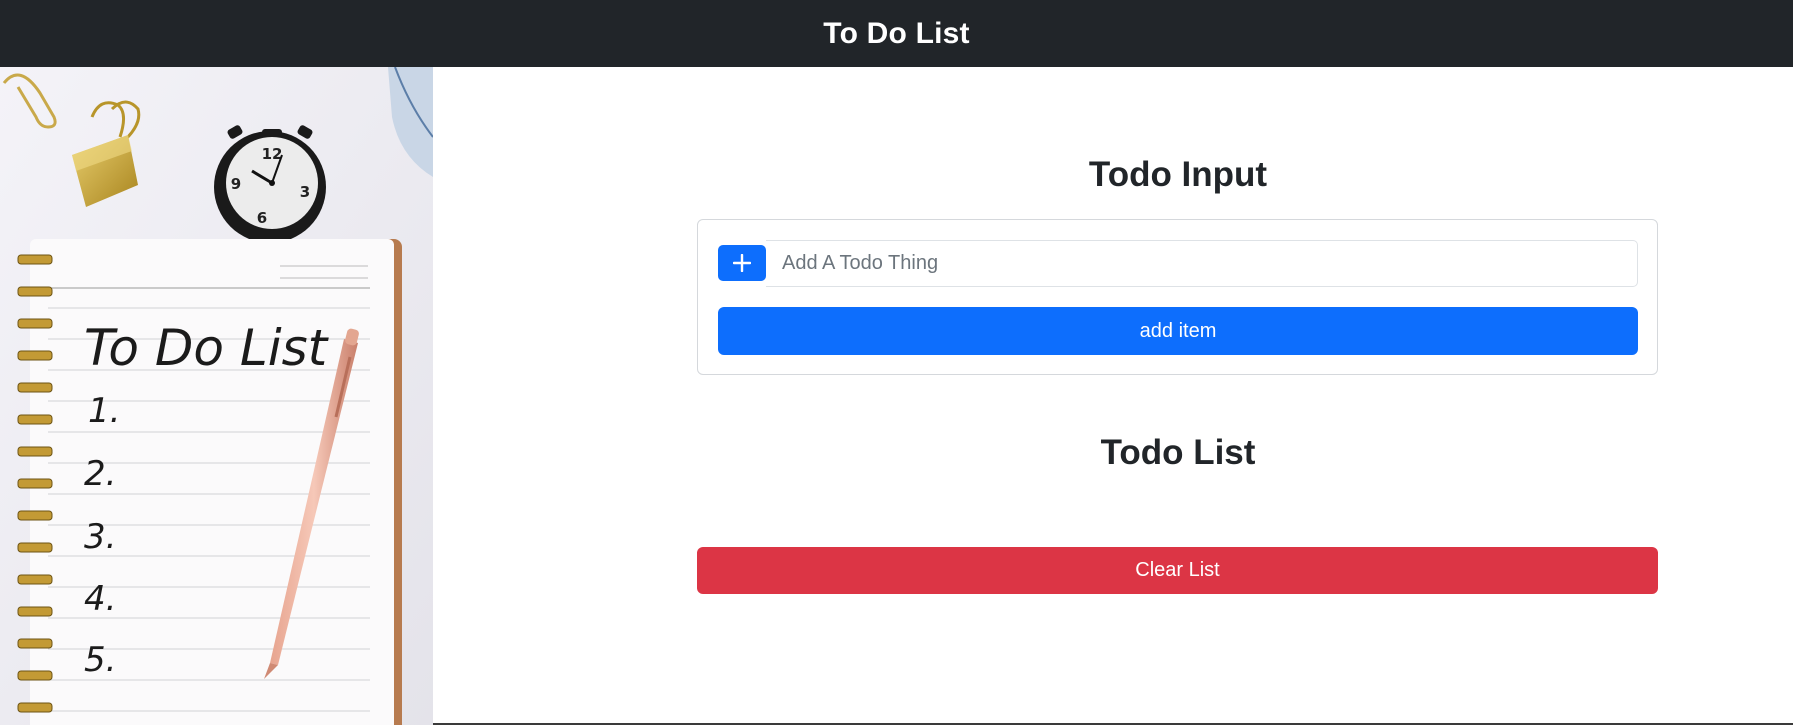 The height and width of the screenshot is (725, 1793). Describe the element at coordinates (1202, 263) in the screenshot. I see `todo-input-field` at that location.